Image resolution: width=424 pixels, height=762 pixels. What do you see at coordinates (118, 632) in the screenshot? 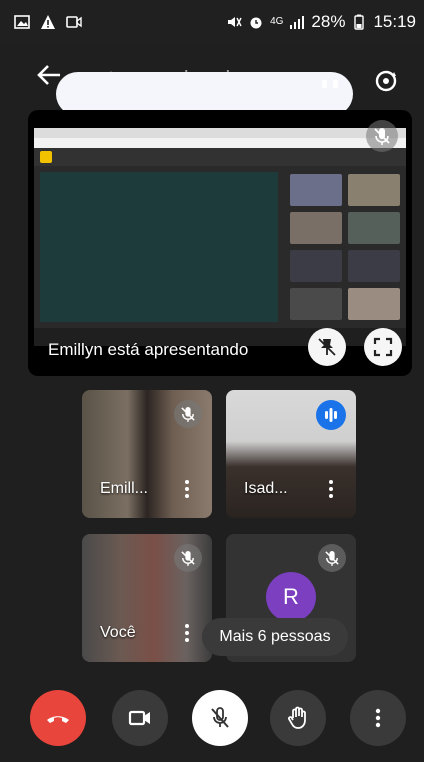
I see `participant-name: Você` at bounding box center [118, 632].